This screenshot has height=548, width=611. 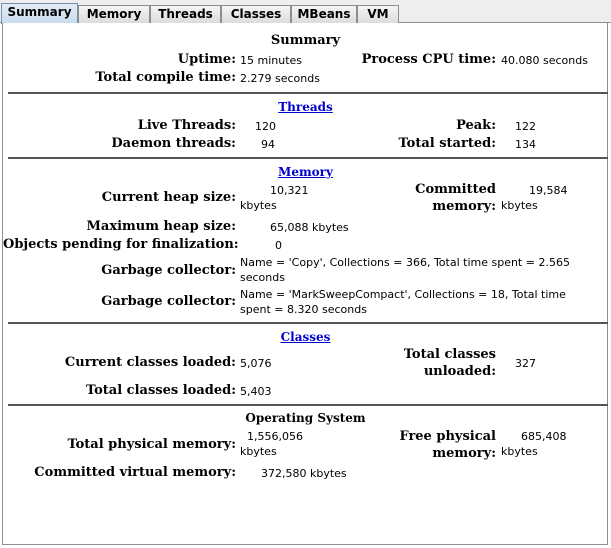 What do you see at coordinates (135, 472) in the screenshot?
I see `committed-virtual-memory-label: Committed virtual memory:` at bounding box center [135, 472].